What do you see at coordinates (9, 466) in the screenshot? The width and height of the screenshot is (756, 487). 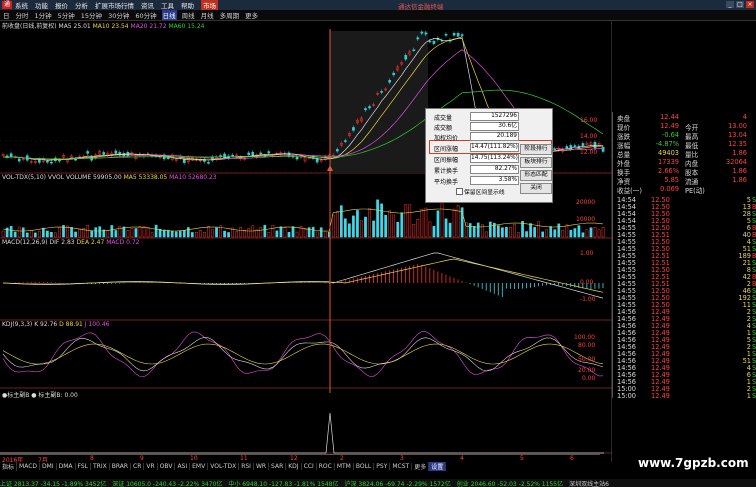 I see `indicator-tab: 指标` at bounding box center [9, 466].